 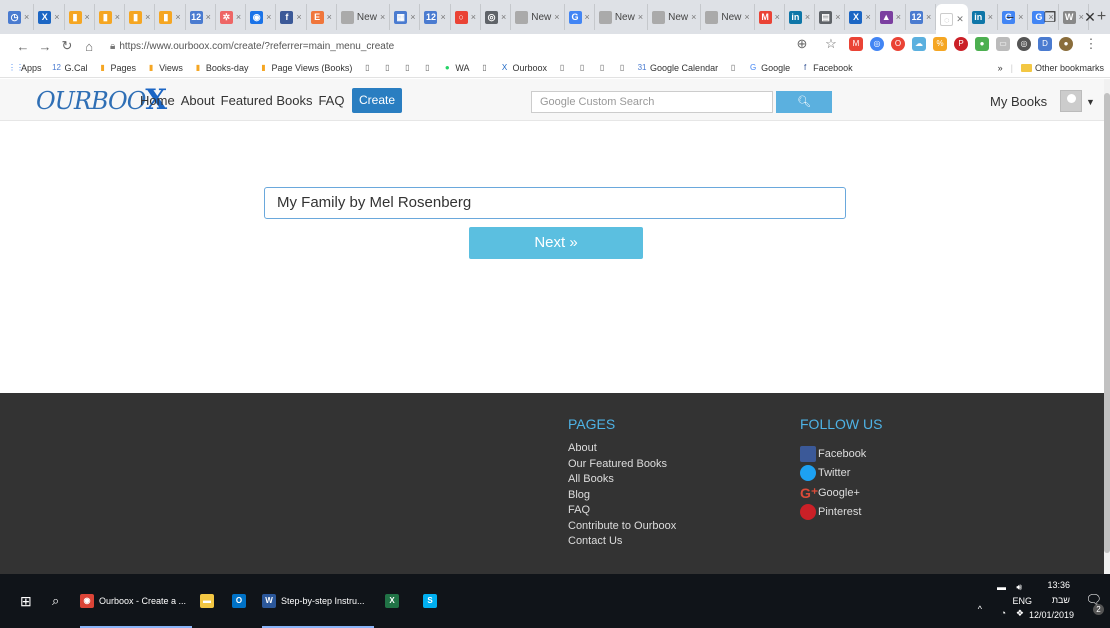 I want to click on next-button: Next », so click(x=556, y=243).